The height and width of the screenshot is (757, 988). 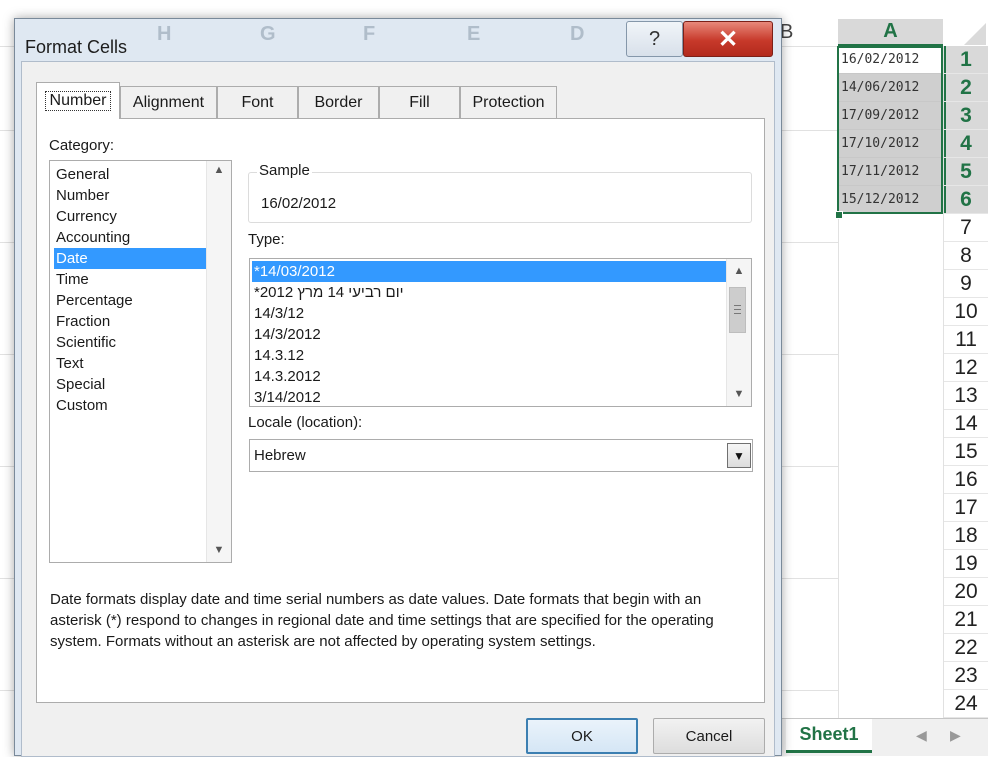 What do you see at coordinates (284, 170) in the screenshot?
I see `sample-label: Sample` at bounding box center [284, 170].